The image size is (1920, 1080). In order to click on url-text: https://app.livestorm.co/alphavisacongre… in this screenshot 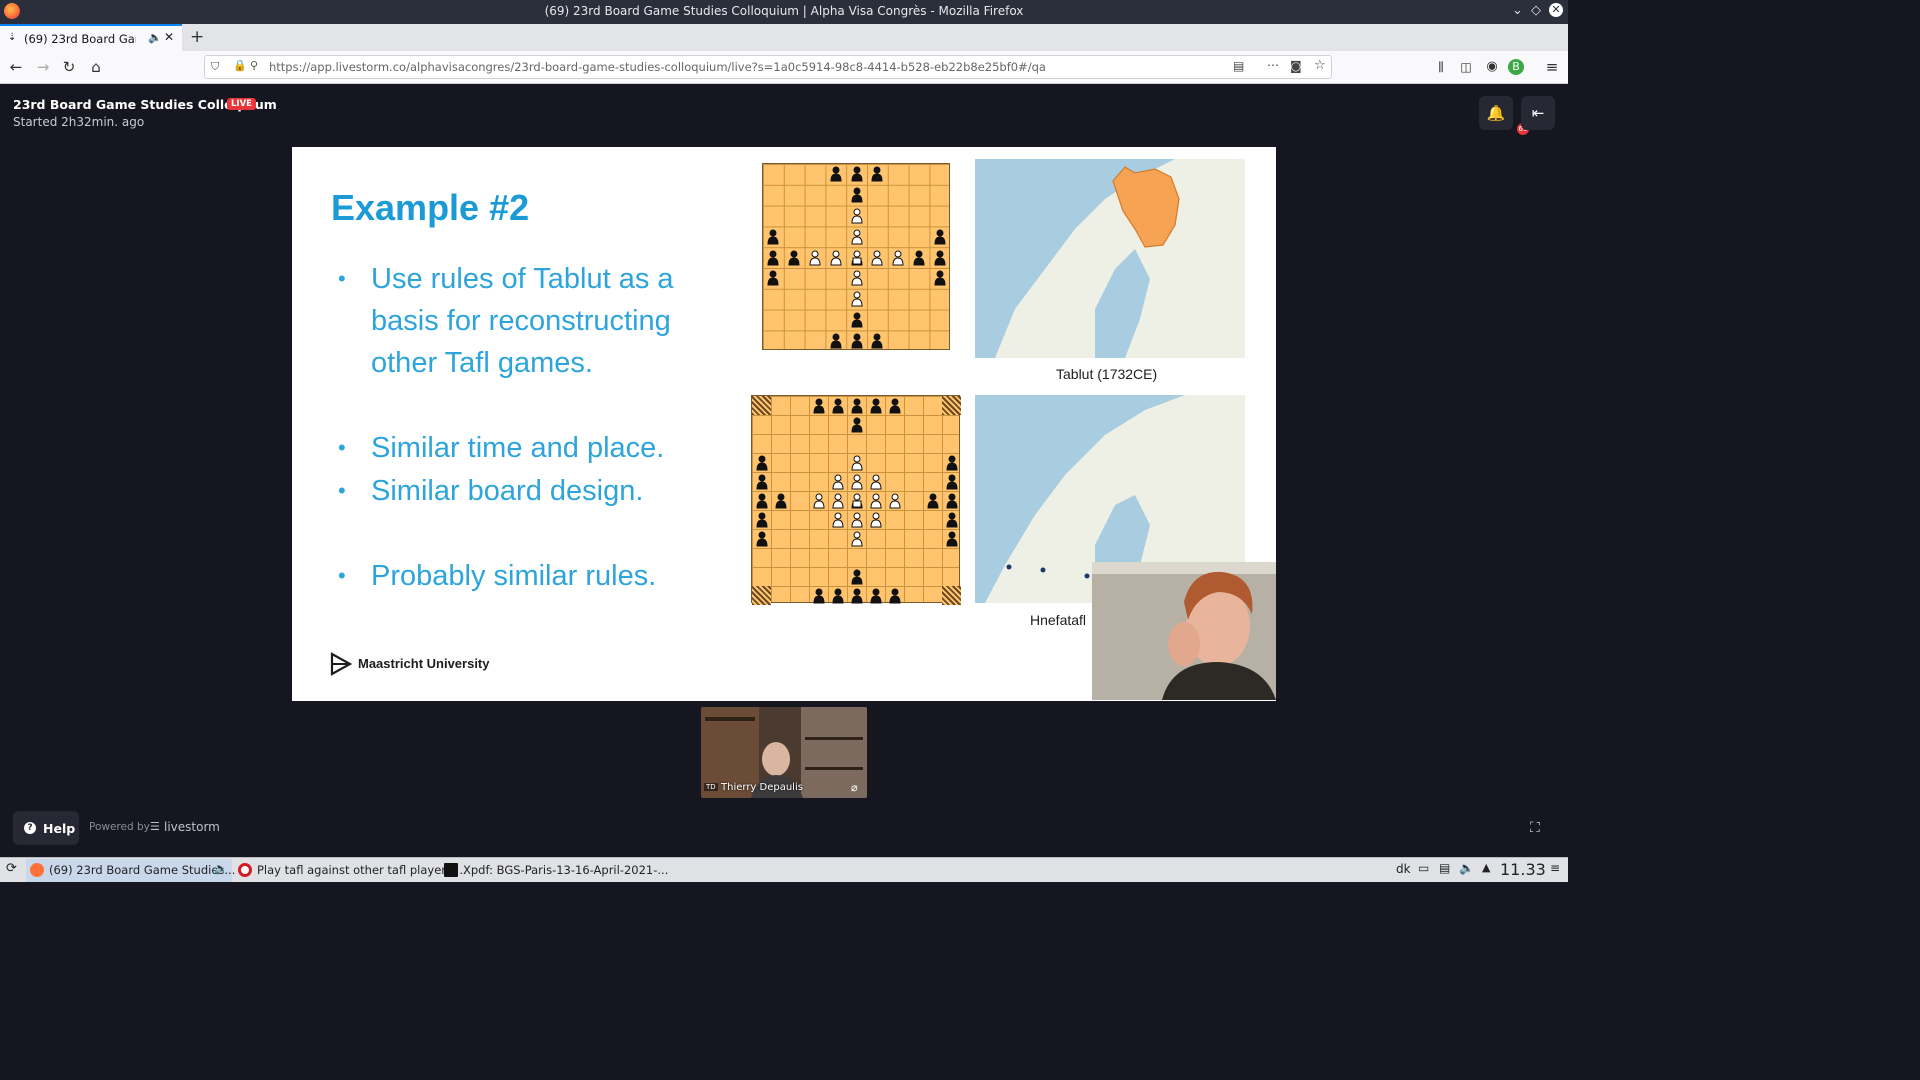, I will do `click(657, 67)`.